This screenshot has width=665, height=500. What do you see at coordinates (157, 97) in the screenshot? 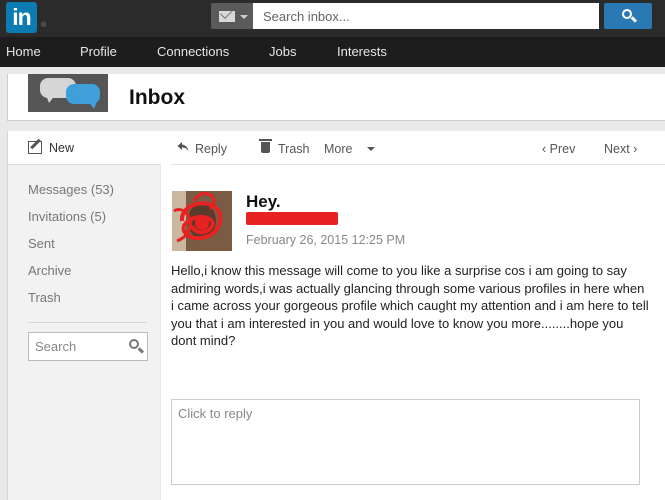
I see `page-title: Inbox` at bounding box center [157, 97].